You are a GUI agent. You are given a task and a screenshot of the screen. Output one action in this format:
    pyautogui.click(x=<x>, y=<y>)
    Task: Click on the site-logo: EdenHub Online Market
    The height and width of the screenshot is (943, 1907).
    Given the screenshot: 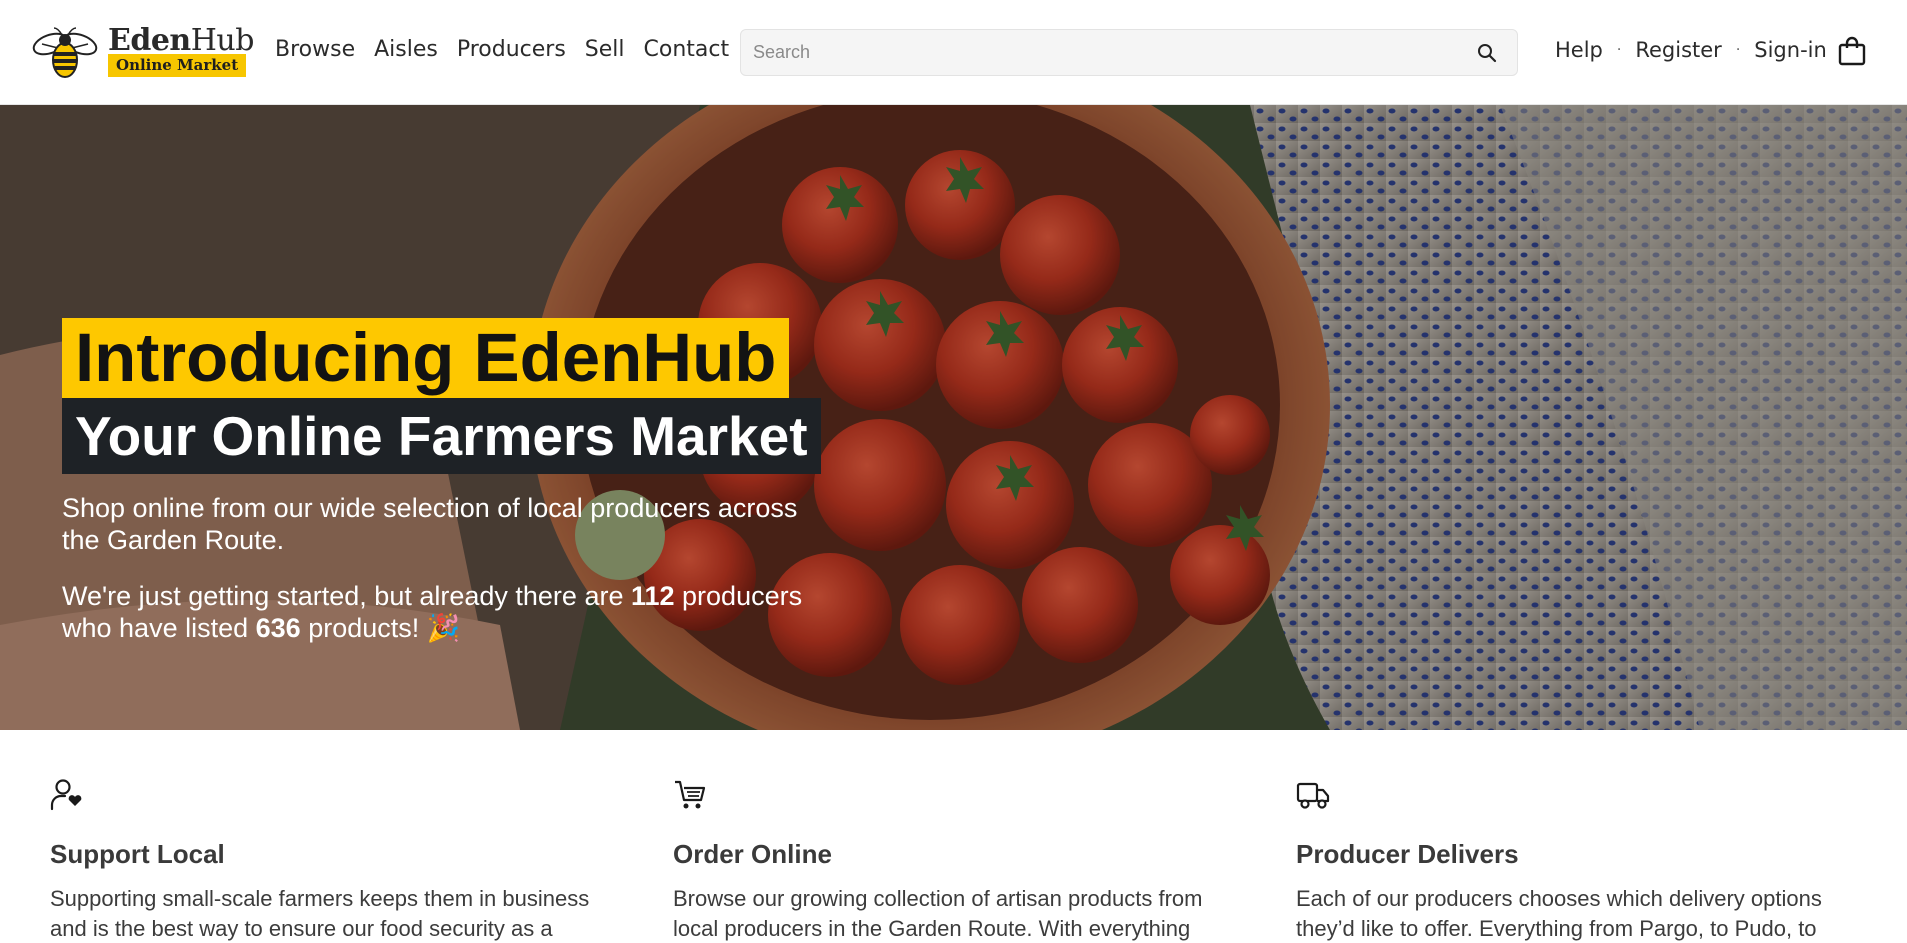 What is the action you would take?
    pyautogui.click(x=141, y=52)
    